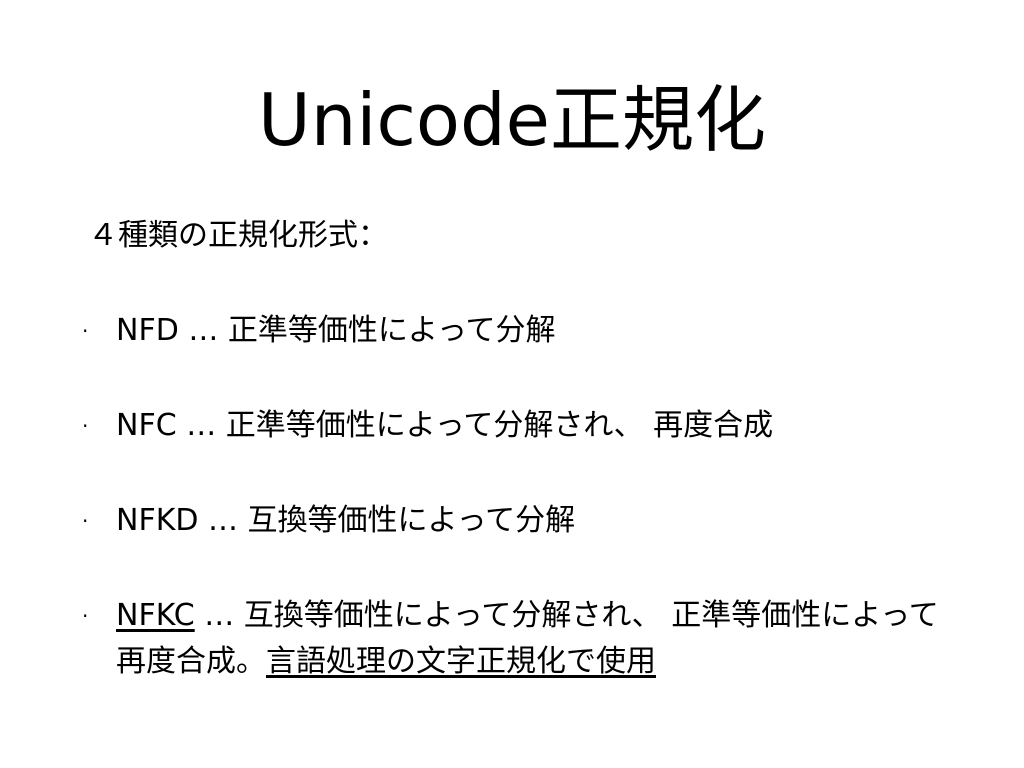 This screenshot has width=1024, height=768. What do you see at coordinates (157, 520) in the screenshot?
I see `form-name-nfkd: NFKD` at bounding box center [157, 520].